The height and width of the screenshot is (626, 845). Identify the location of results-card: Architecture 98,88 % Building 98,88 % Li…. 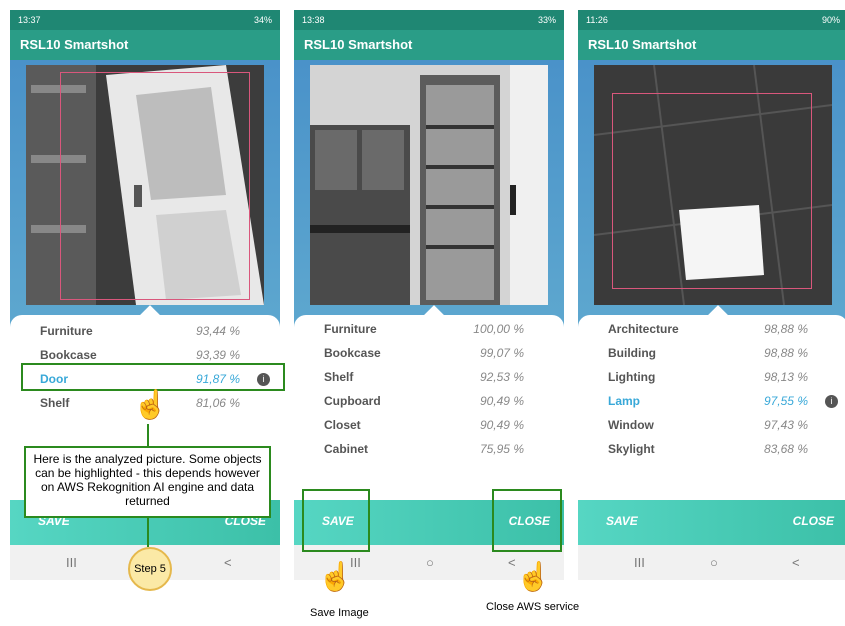
(711, 405).